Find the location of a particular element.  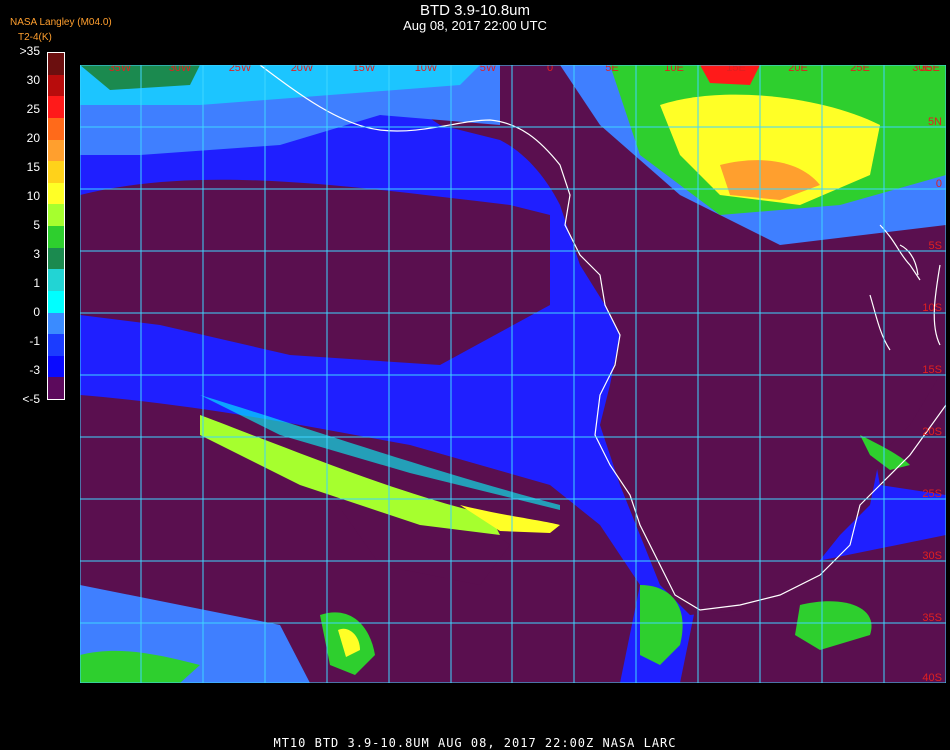

latitude-label: 5S is located at coordinates (935, 246).